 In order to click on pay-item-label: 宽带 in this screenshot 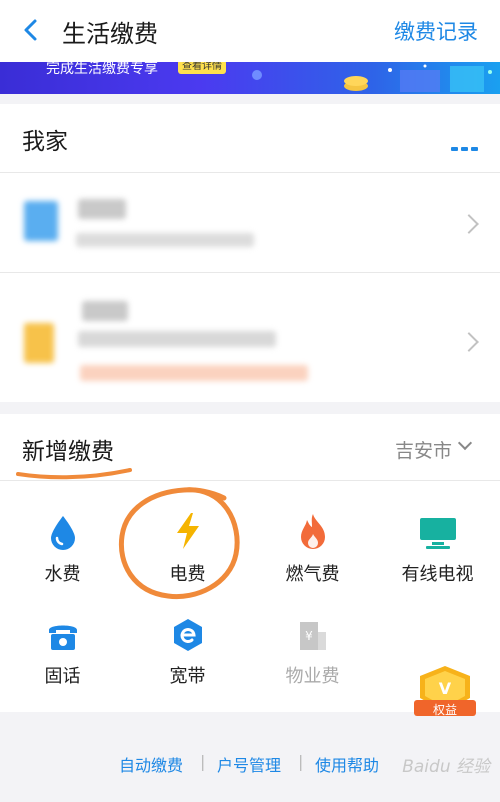, I will do `click(187, 676)`.